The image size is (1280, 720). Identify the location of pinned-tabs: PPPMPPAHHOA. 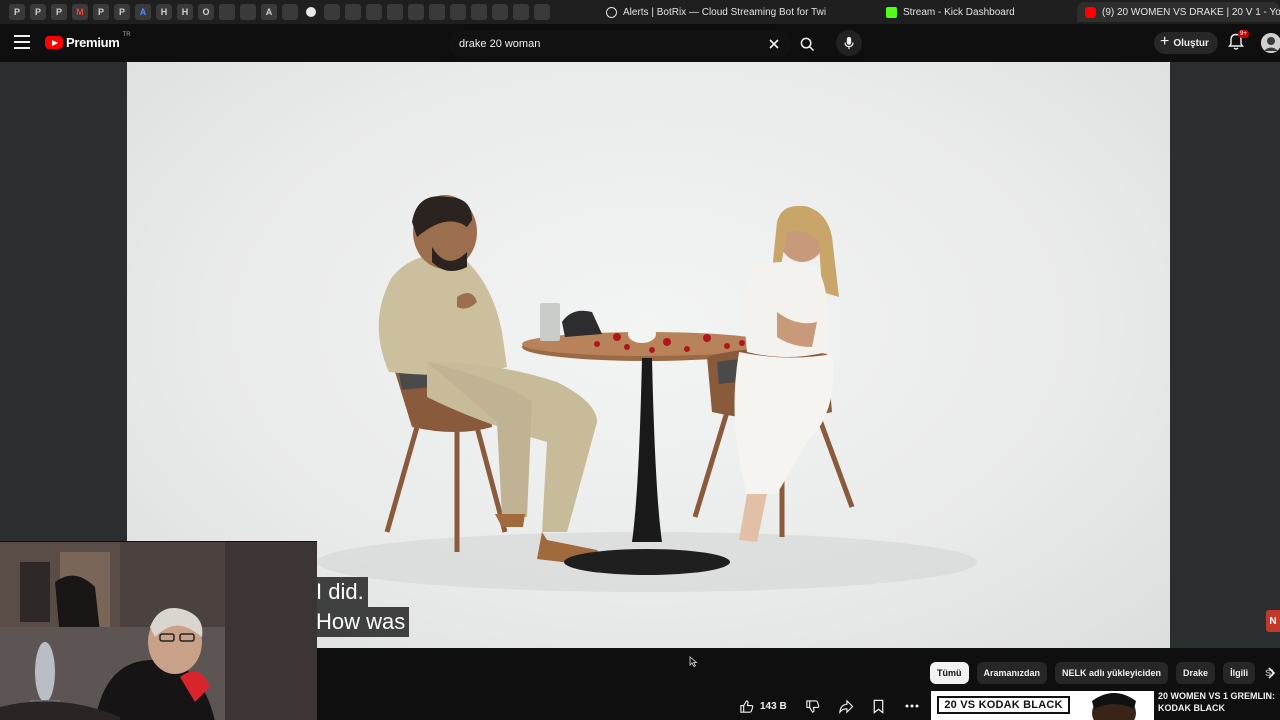
(275, 12).